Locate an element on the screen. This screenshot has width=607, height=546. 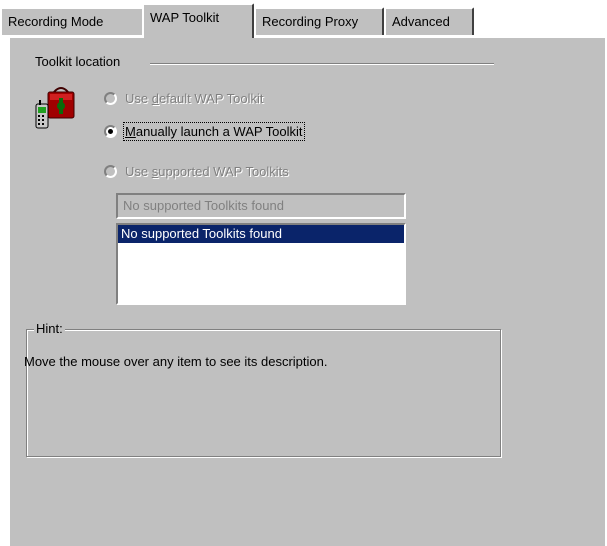
tab-wap-toolkit: WAP Toolkit is located at coordinates (198, 20).